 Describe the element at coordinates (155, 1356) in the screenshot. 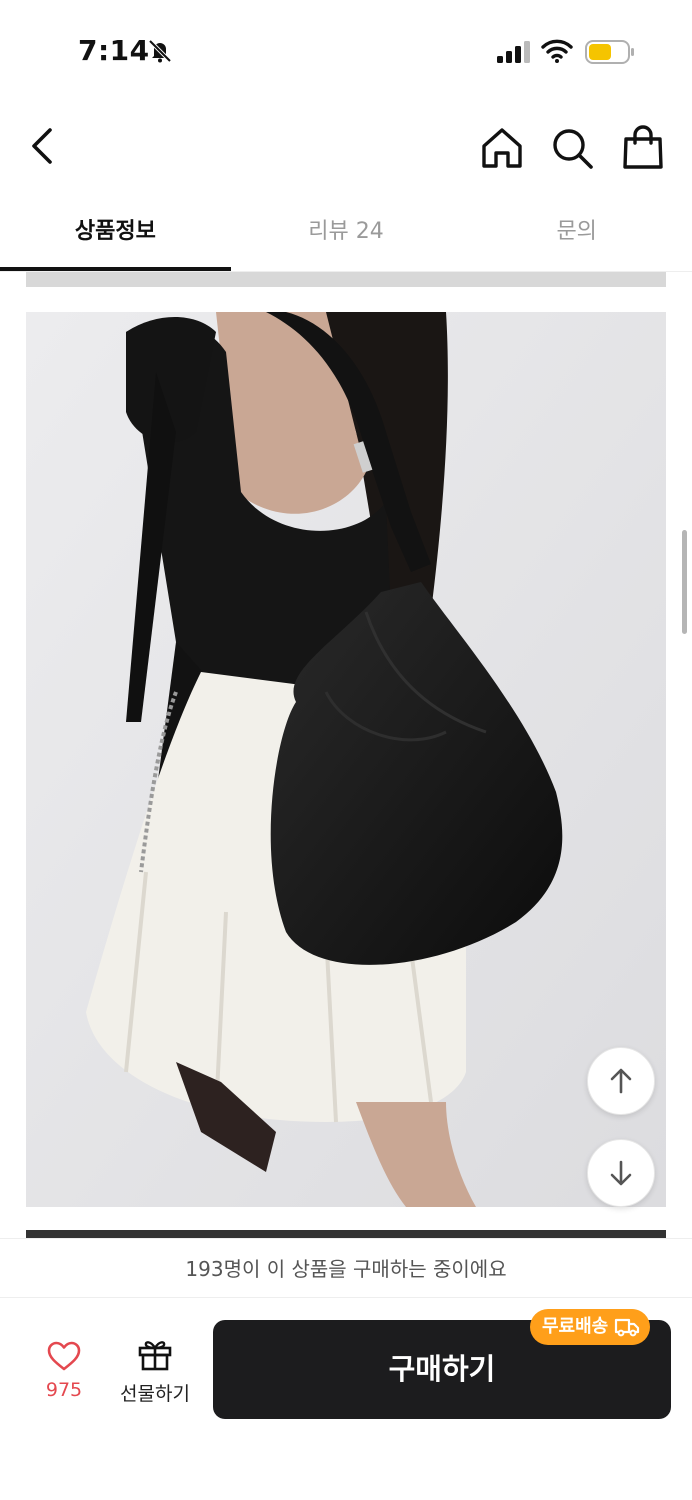

I see `gift-icon` at that location.